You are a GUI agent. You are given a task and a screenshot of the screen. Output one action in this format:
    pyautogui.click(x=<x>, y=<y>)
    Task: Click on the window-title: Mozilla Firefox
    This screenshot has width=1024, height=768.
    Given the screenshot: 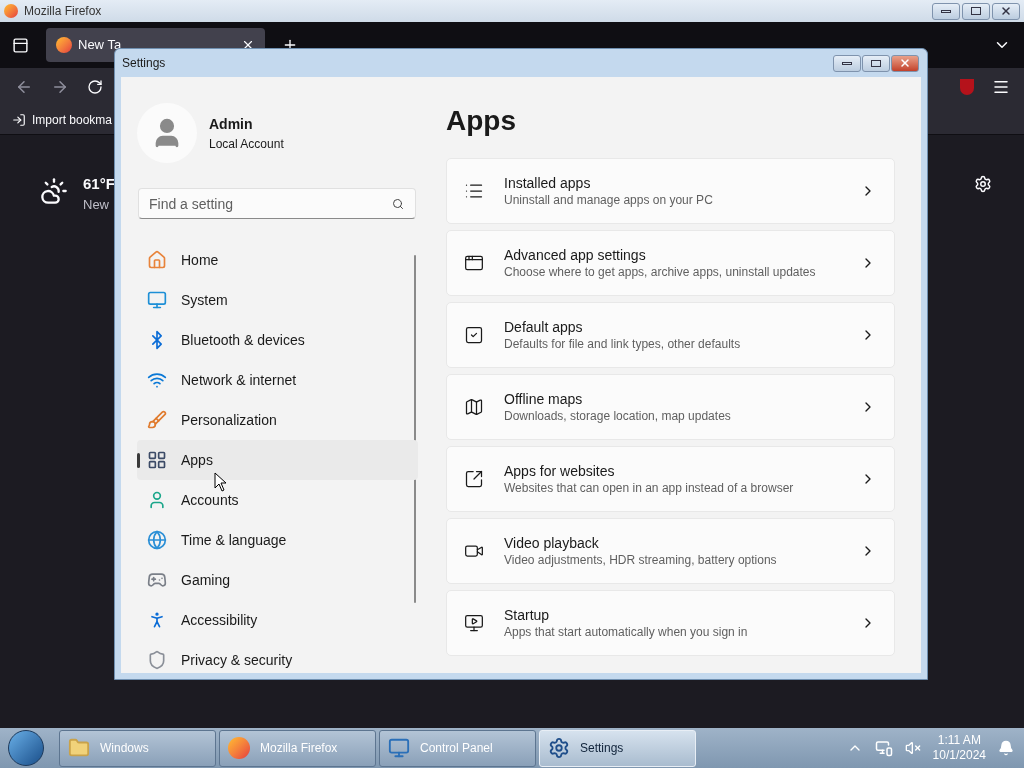 What is the action you would take?
    pyautogui.click(x=63, y=11)
    